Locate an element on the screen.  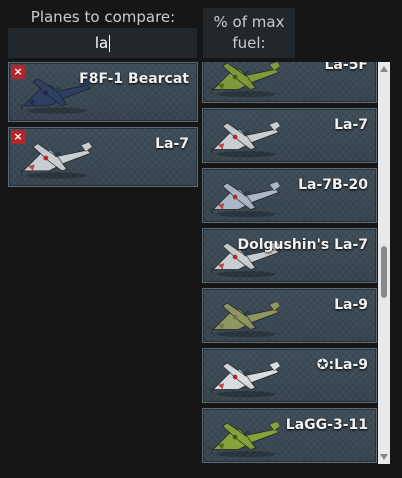
plane-result-card: La-7 is located at coordinates (289, 135).